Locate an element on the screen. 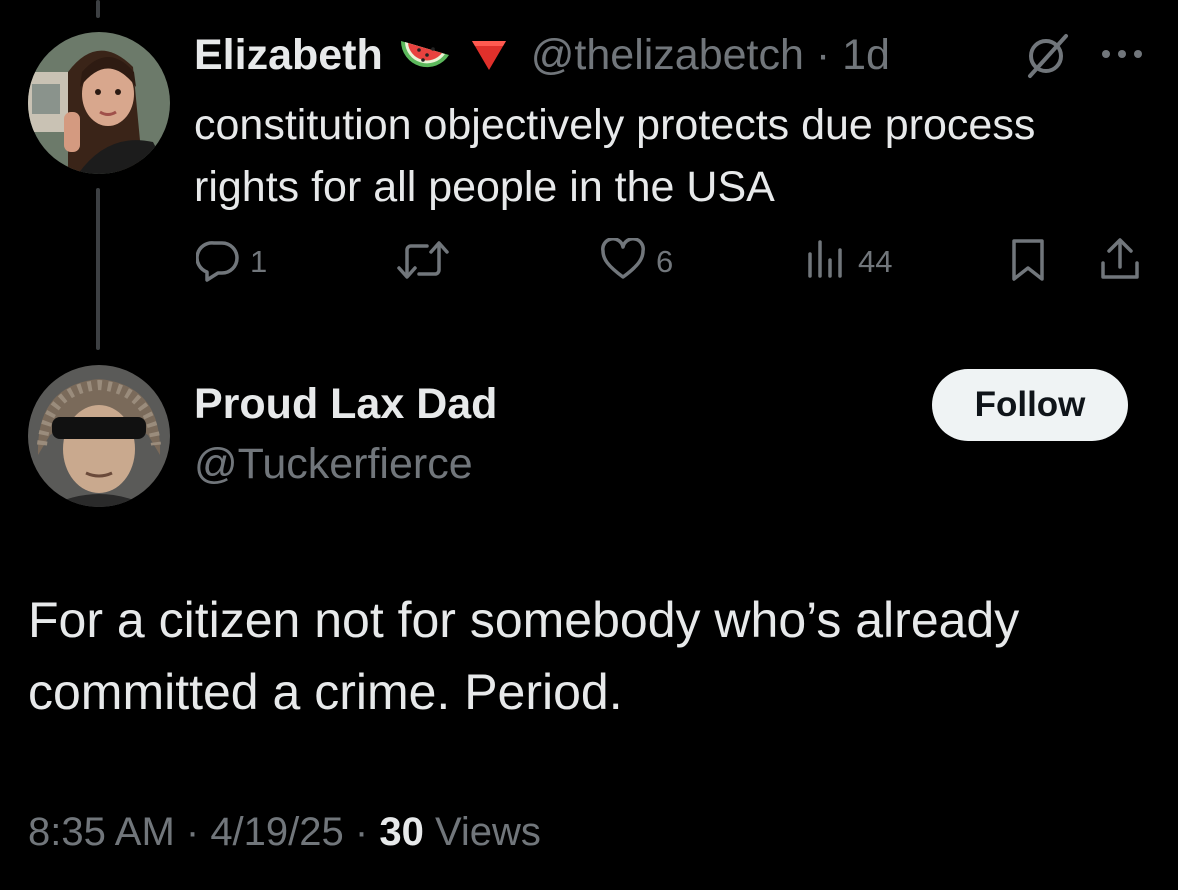  handle-time: @thelizabetch · 1d is located at coordinates (710, 55).